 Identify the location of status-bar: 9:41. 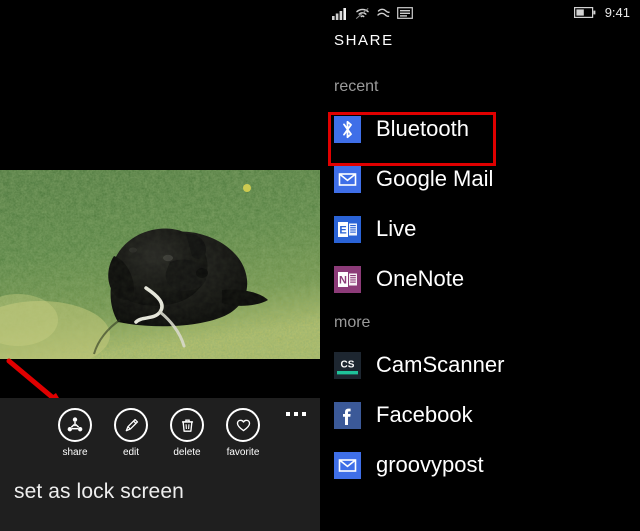
(480, 13).